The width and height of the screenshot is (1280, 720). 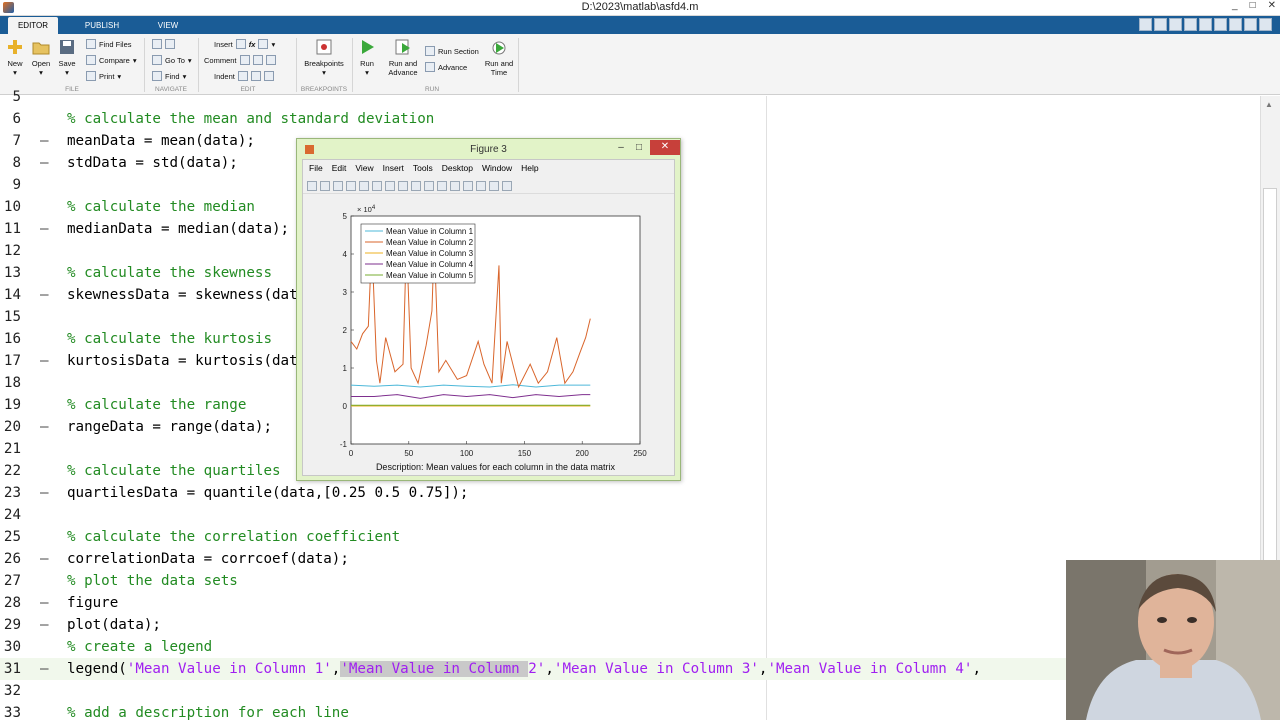 I want to click on decrease-indent-icon, so click(x=268, y=76).